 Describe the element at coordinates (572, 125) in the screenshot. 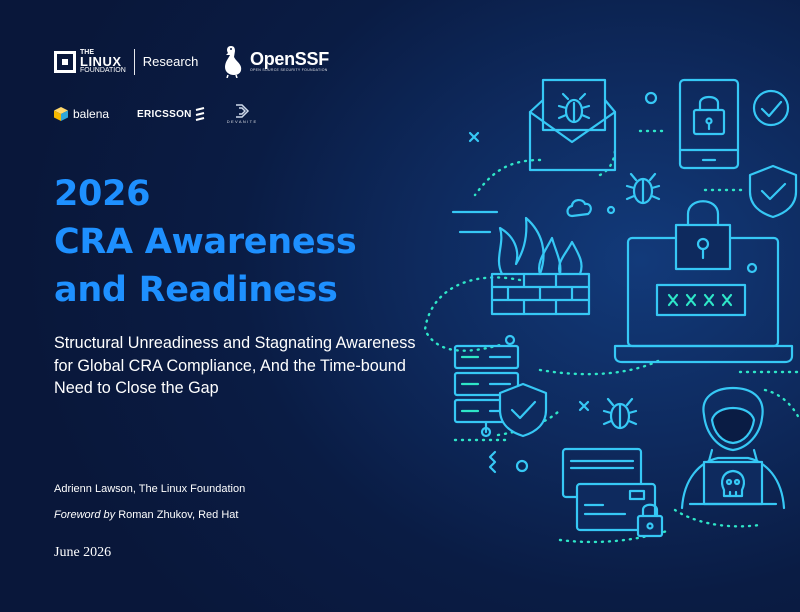

I see `envelope-bug-icon` at that location.